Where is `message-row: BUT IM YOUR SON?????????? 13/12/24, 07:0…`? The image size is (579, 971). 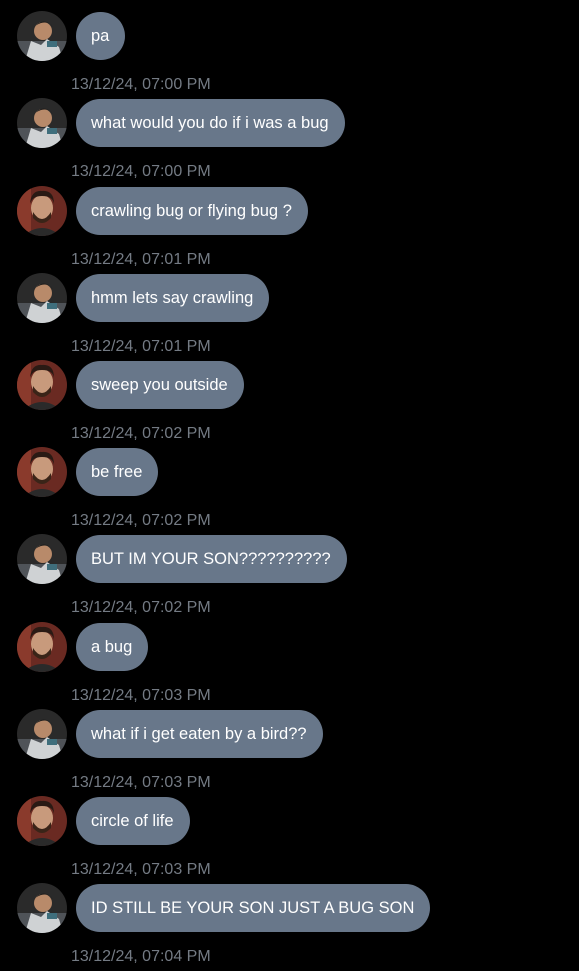 message-row: BUT IM YOUR SON?????????? 13/12/24, 07:0… is located at coordinates (289, 578).